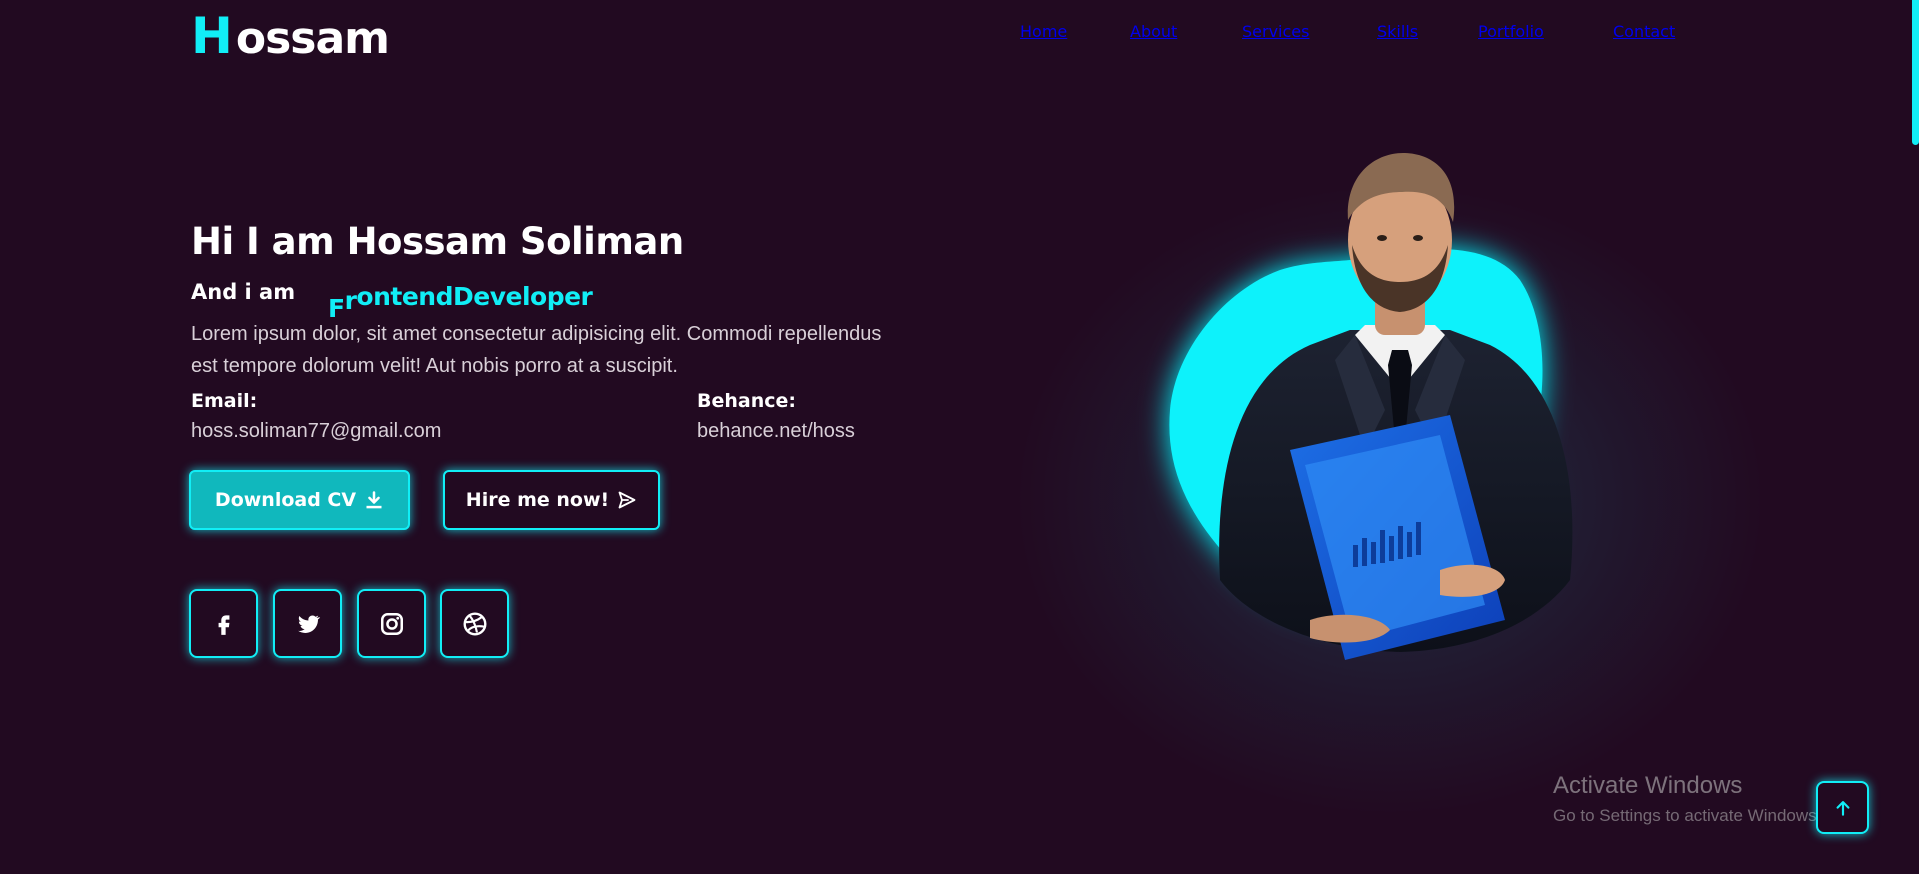 The width and height of the screenshot is (1919, 874). Describe the element at coordinates (1648, 785) in the screenshot. I see `activate-windows-title: Activate Windows` at that location.